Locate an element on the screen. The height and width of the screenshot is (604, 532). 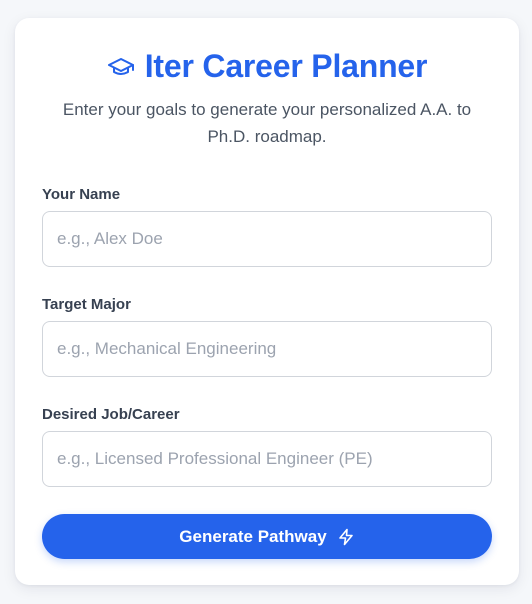
major-input is located at coordinates (267, 349).